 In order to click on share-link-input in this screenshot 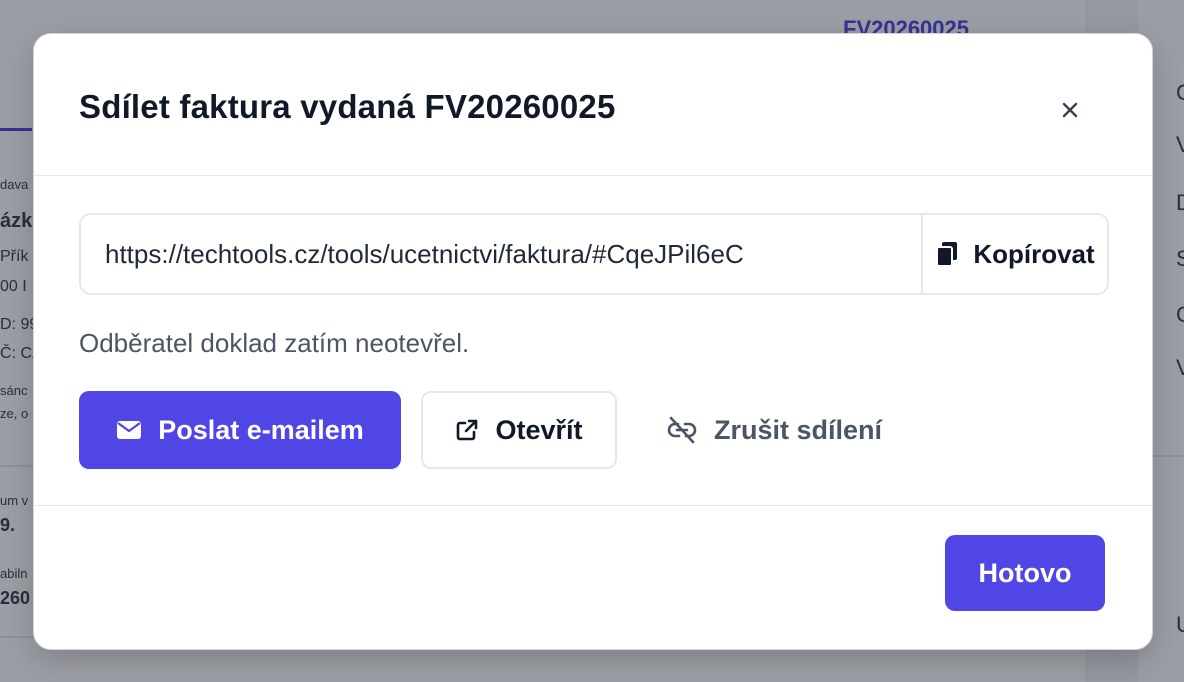, I will do `click(501, 254)`.